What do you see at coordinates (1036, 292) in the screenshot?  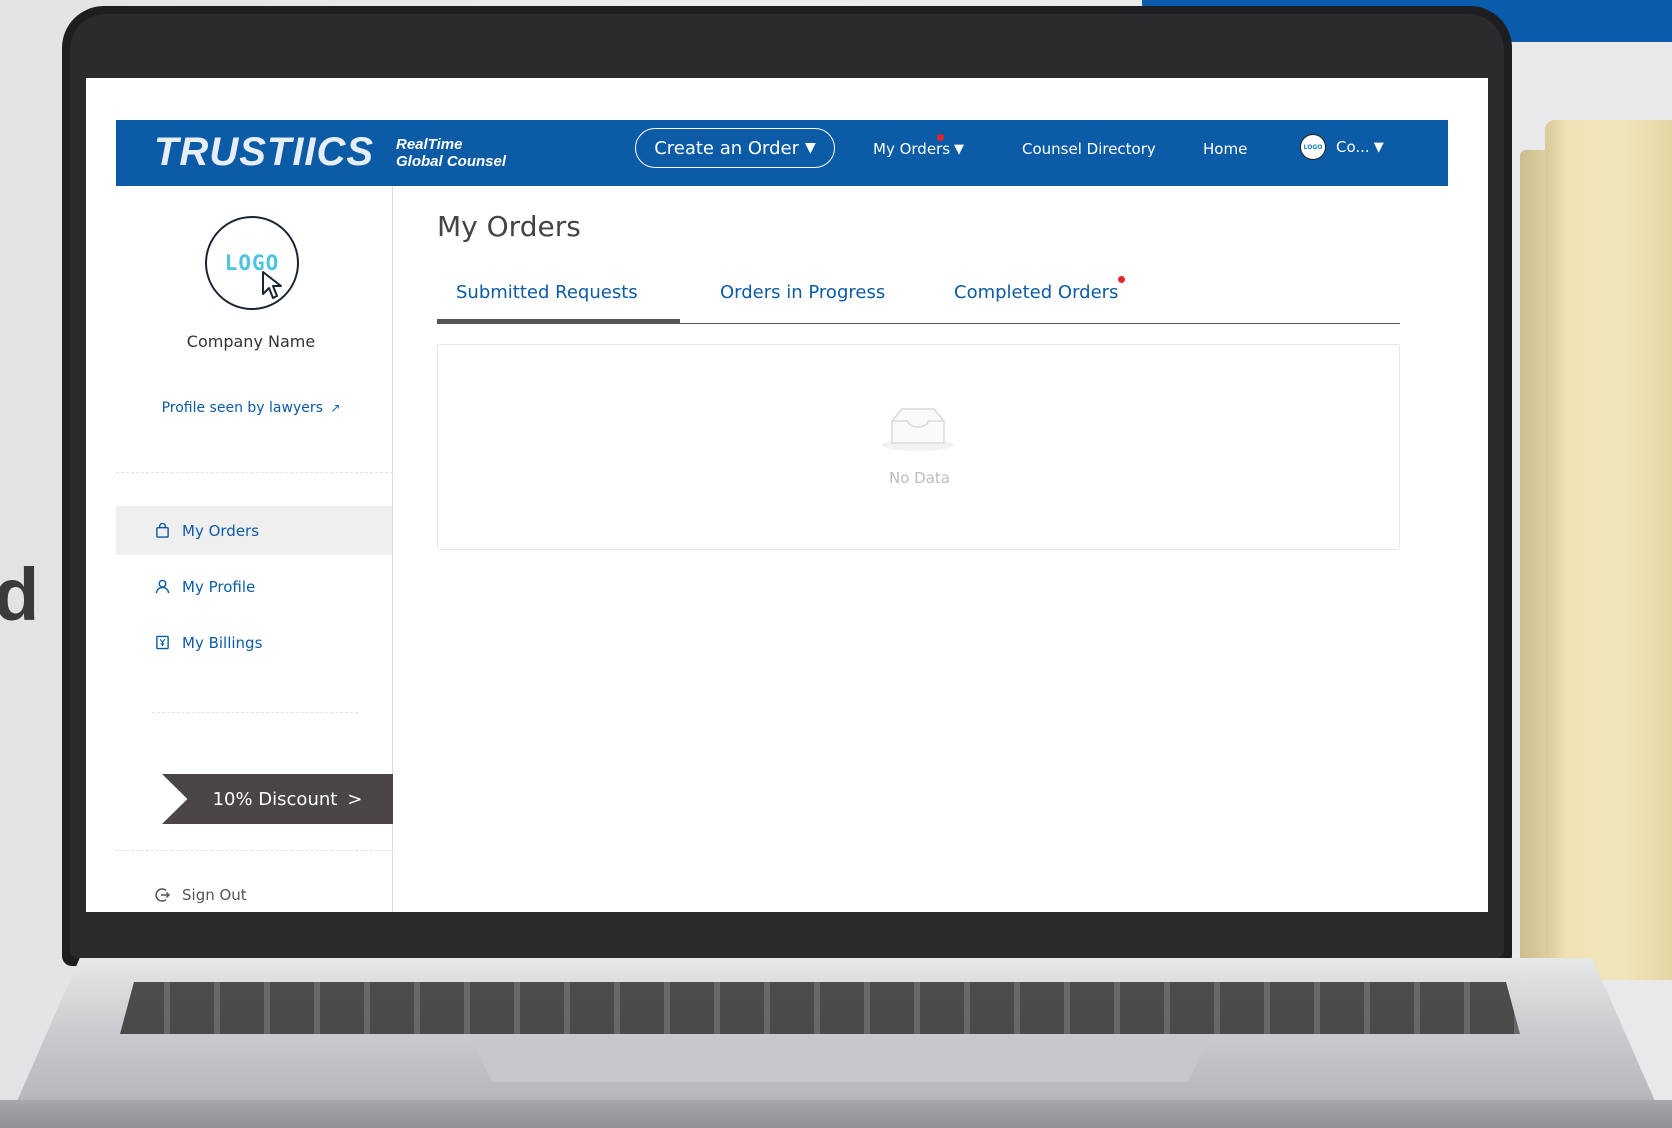 I see `tab-completed-orders-label: Completed Orders` at bounding box center [1036, 292].